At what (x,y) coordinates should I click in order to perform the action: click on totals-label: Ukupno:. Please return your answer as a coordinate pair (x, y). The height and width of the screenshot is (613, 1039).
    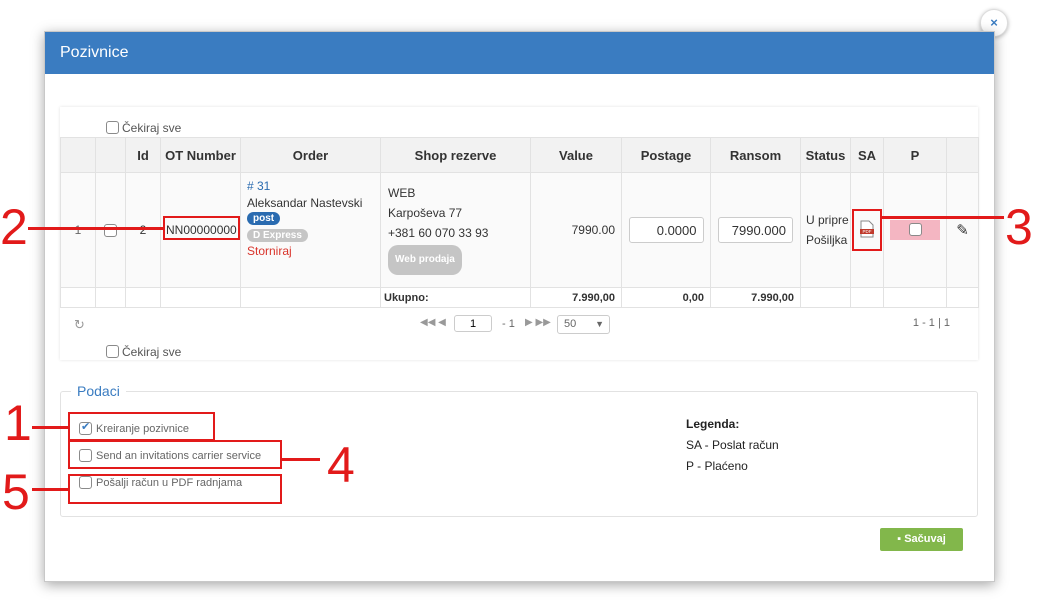
    Looking at the image, I should click on (455, 297).